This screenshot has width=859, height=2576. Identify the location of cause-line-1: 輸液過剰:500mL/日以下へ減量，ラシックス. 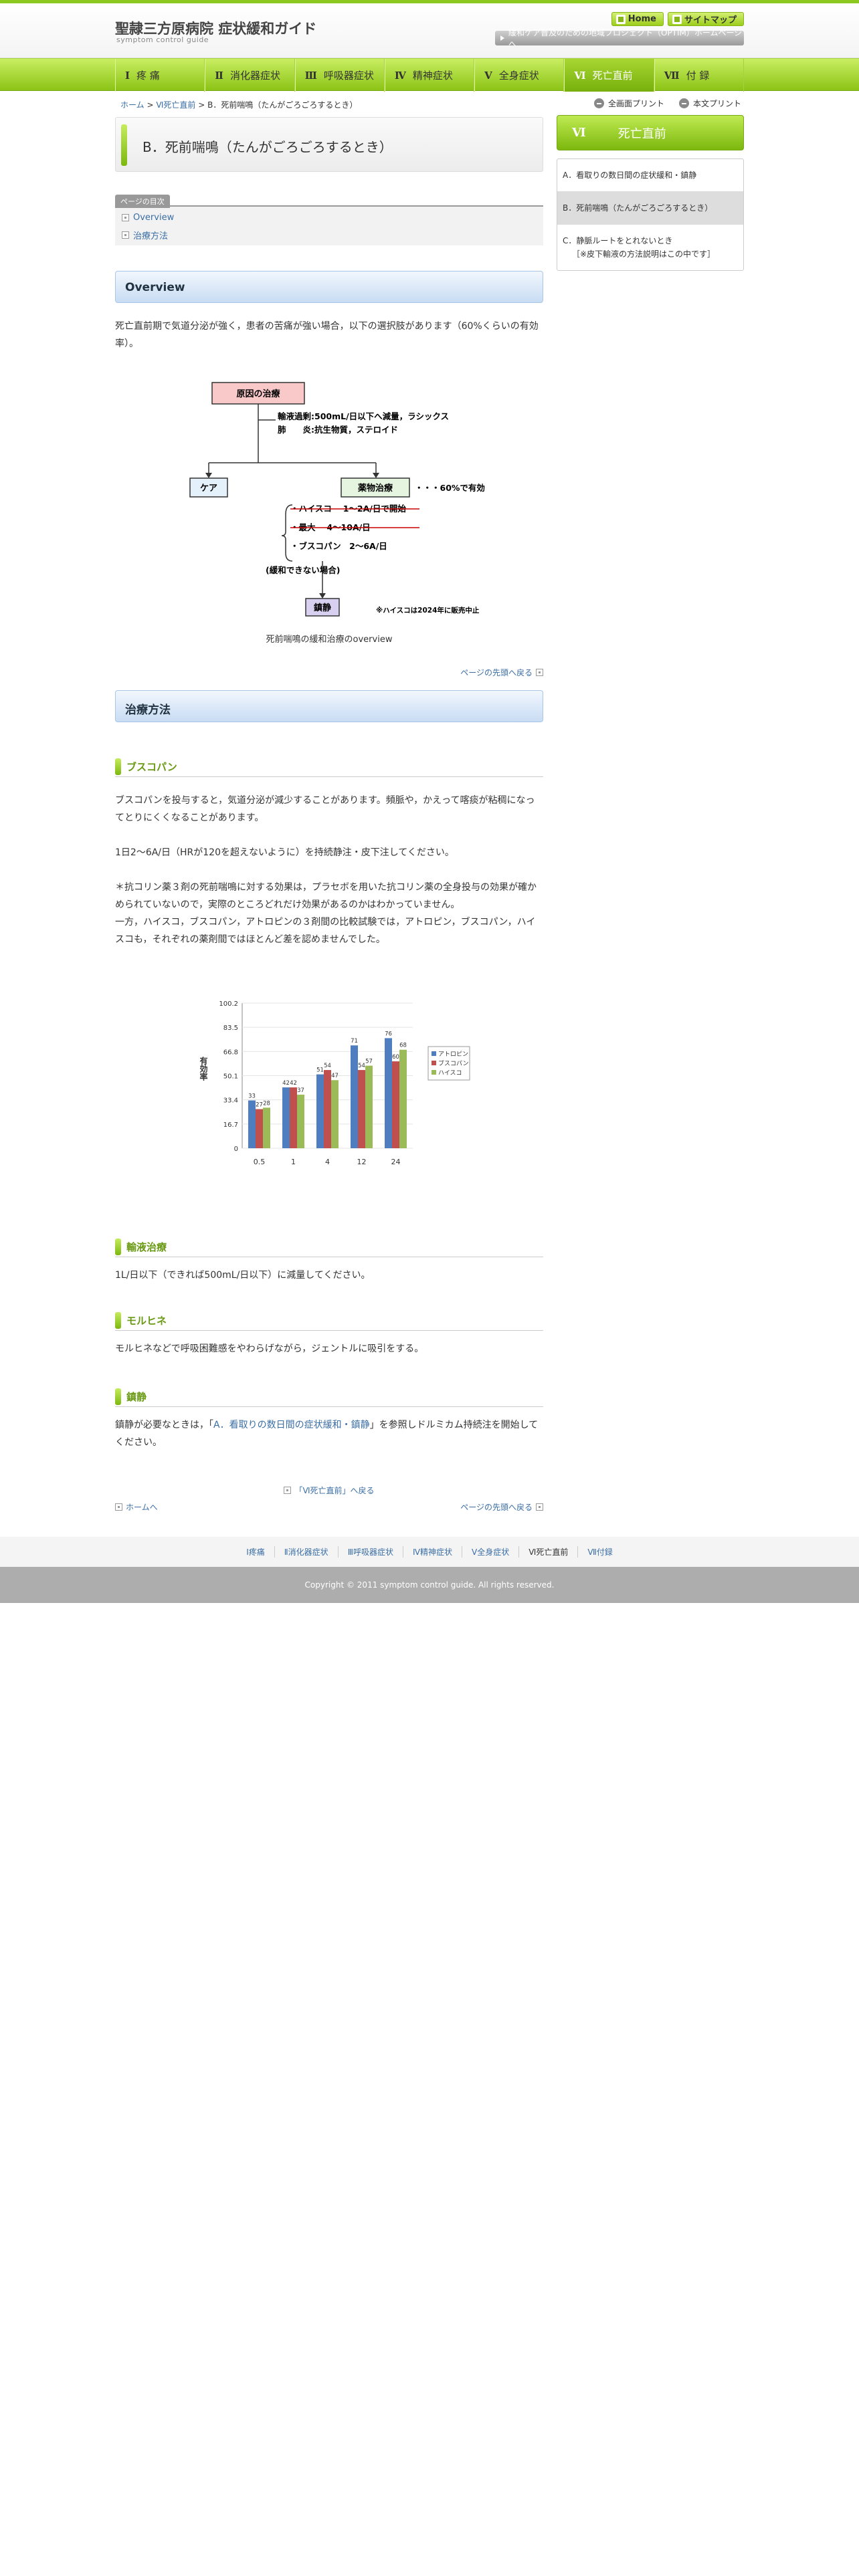
(363, 416).